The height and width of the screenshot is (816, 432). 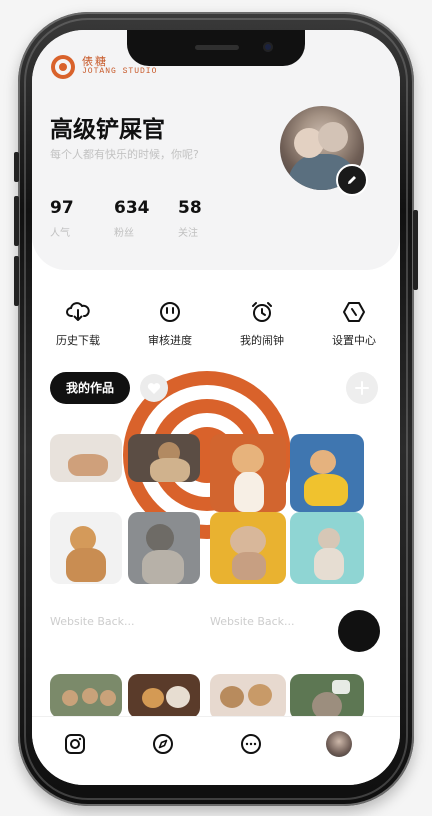 I want to click on nav-discover, so click(x=163, y=744).